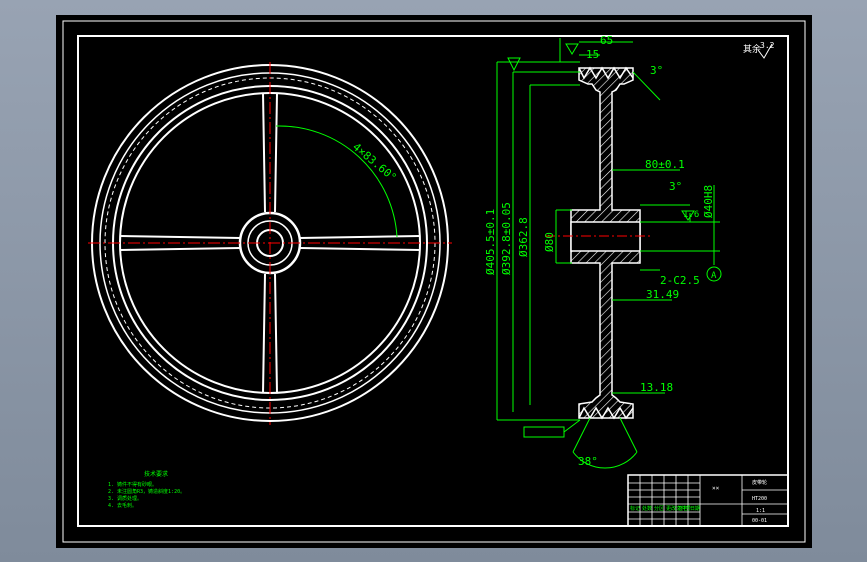  What do you see at coordinates (767, 45) in the screenshot?
I see `general-roughness-value: 3.2` at bounding box center [767, 45].